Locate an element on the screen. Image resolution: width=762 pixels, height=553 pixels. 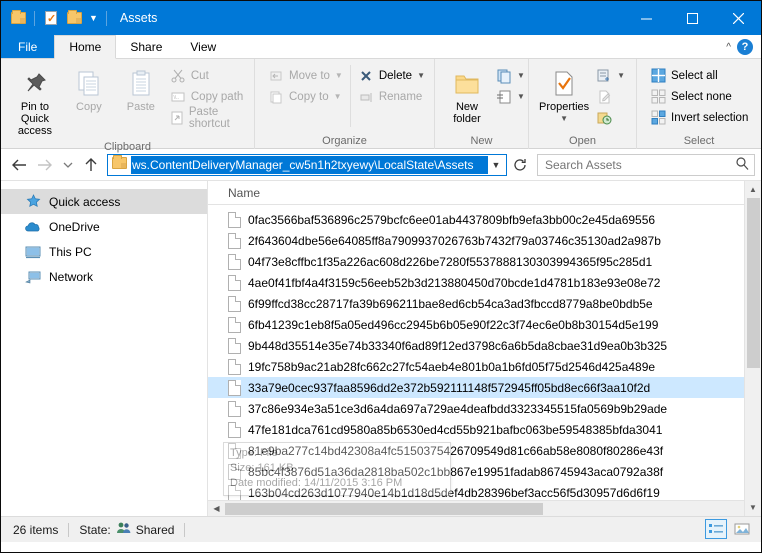
edit-button is located at coordinates (610, 96).